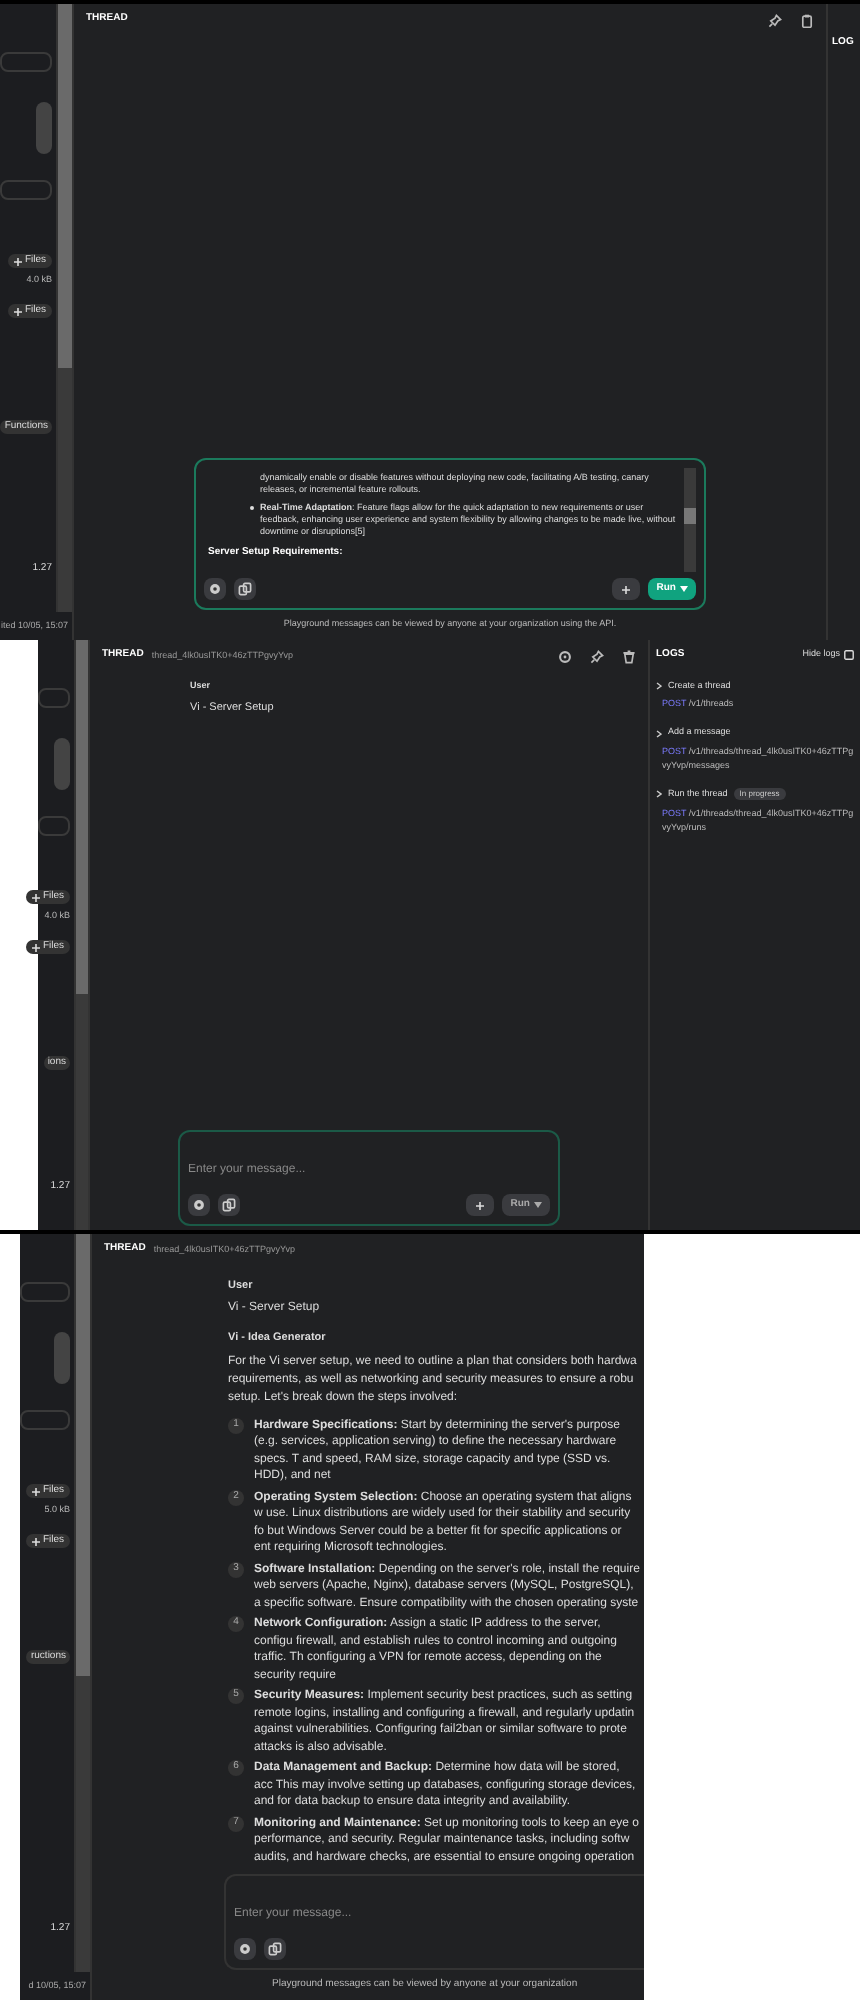 Image resolution: width=860 pixels, height=2000 pixels. I want to click on trash-icon, so click(629, 656).